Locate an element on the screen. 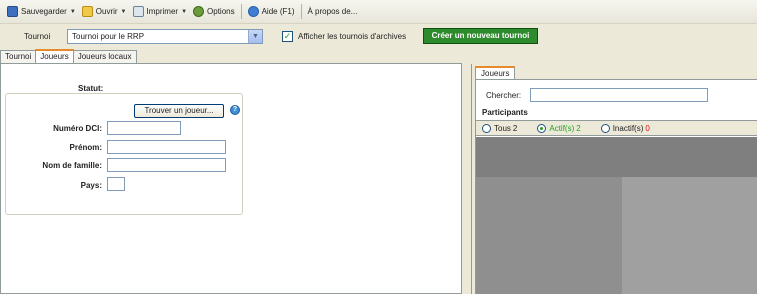 This screenshot has width=757, height=294. filter-active-label: Actif(s) is located at coordinates (562, 128).